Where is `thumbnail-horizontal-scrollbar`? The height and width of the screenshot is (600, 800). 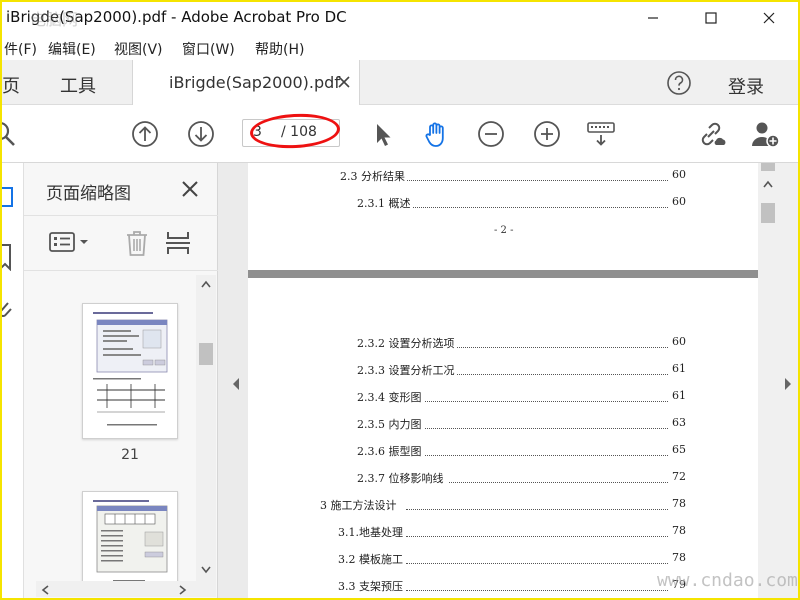 thumbnail-horizontal-scrollbar is located at coordinates (126, 589).